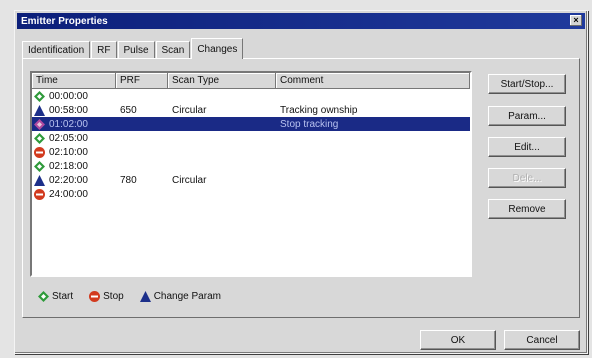  What do you see at coordinates (68, 124) in the screenshot?
I see `time-text: 01:02:00` at bounding box center [68, 124].